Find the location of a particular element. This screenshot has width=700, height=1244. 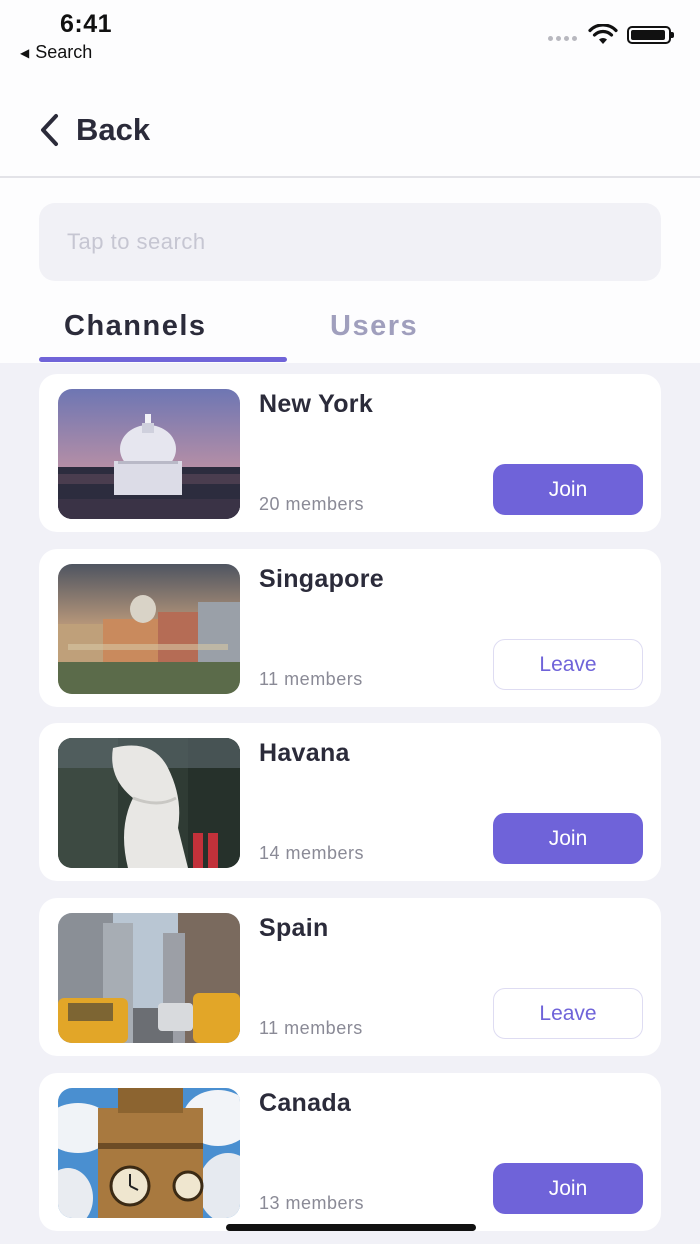

channel-card-new-york: New York 20 members Join is located at coordinates (350, 453).